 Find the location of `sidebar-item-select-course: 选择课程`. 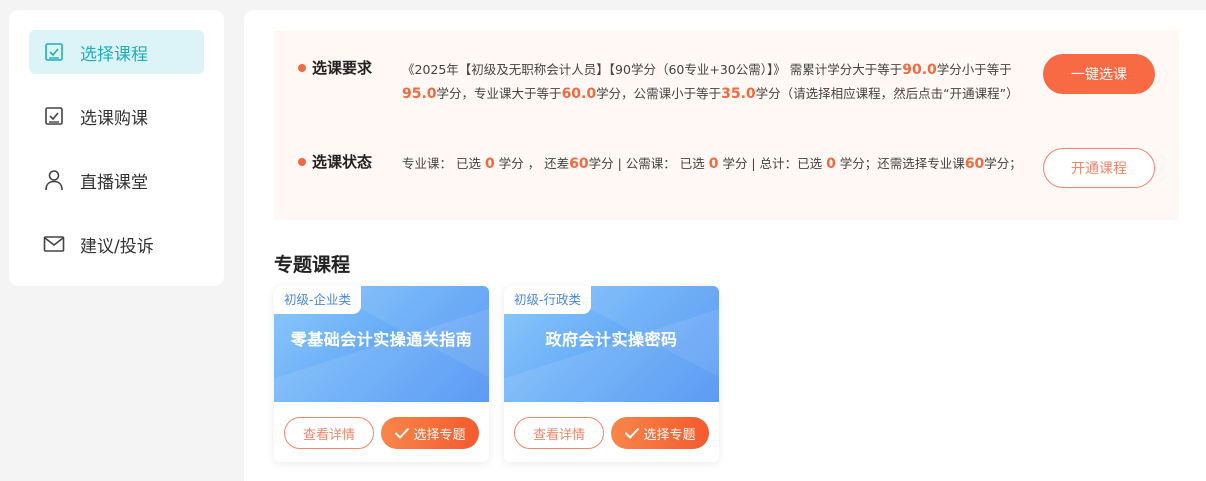

sidebar-item-select-course: 选择课程 is located at coordinates (116, 52).